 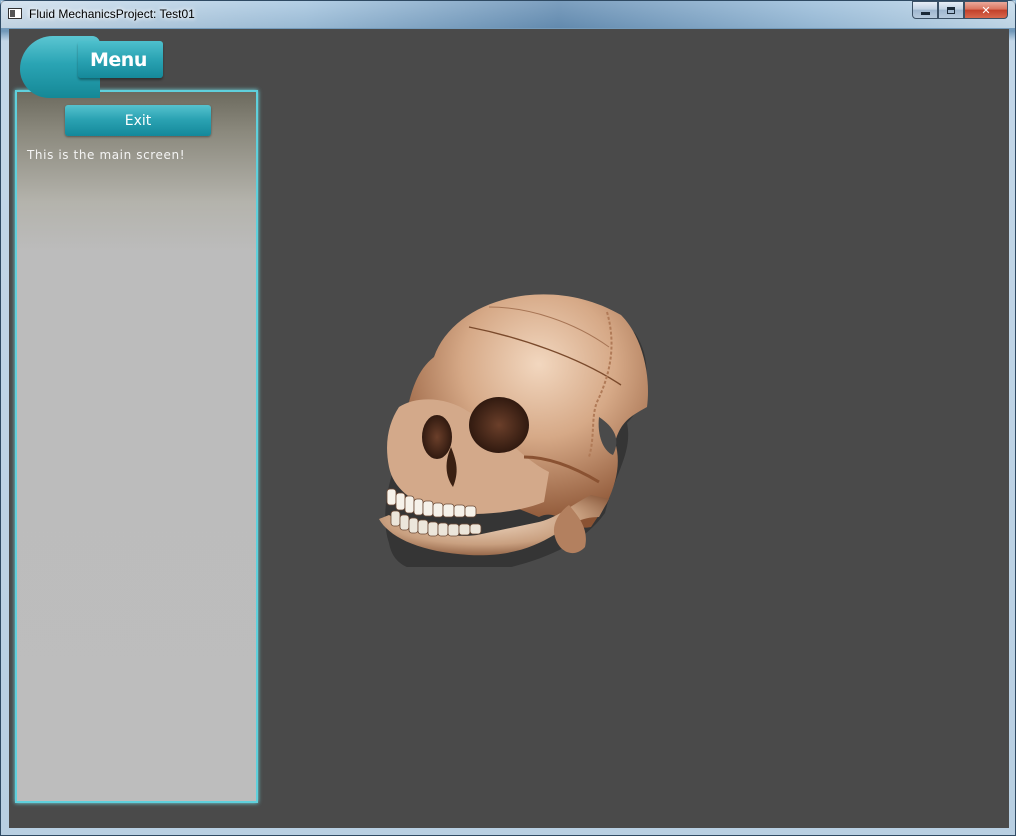 What do you see at coordinates (15, 13) in the screenshot?
I see `app-icon` at bounding box center [15, 13].